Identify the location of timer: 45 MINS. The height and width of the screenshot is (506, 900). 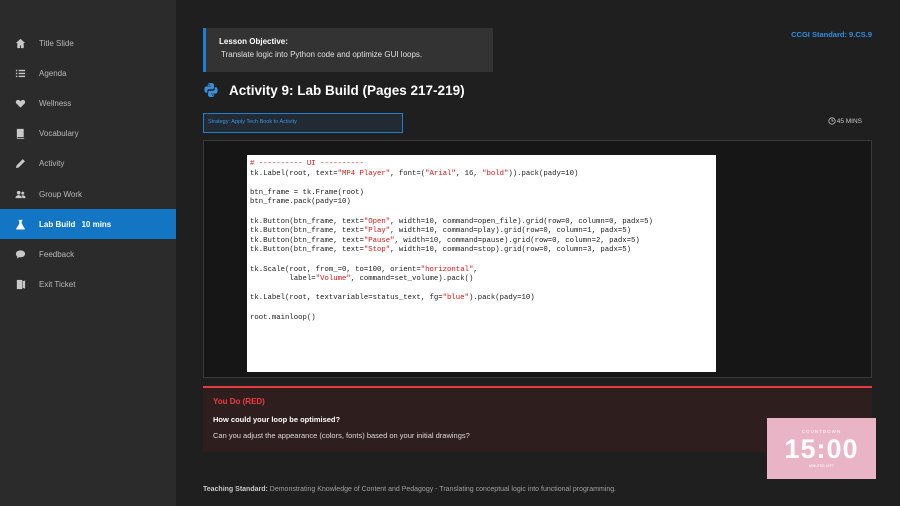
(845, 121).